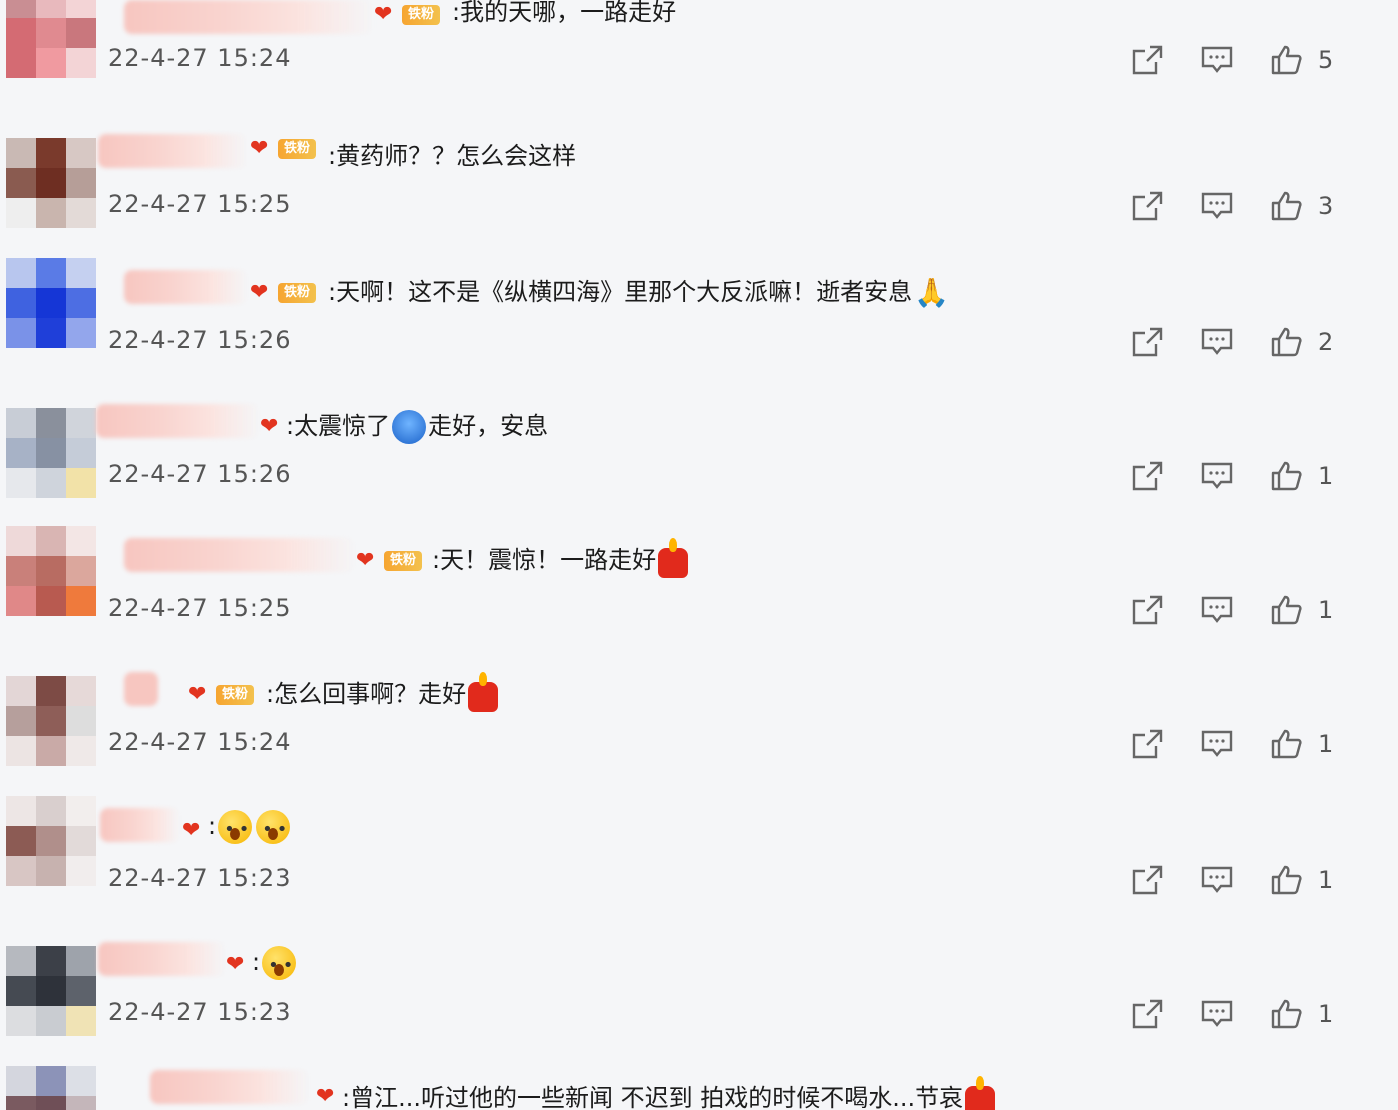  Describe the element at coordinates (200, 1012) in the screenshot. I see `comment-time: 22-4-27 15:23` at that location.